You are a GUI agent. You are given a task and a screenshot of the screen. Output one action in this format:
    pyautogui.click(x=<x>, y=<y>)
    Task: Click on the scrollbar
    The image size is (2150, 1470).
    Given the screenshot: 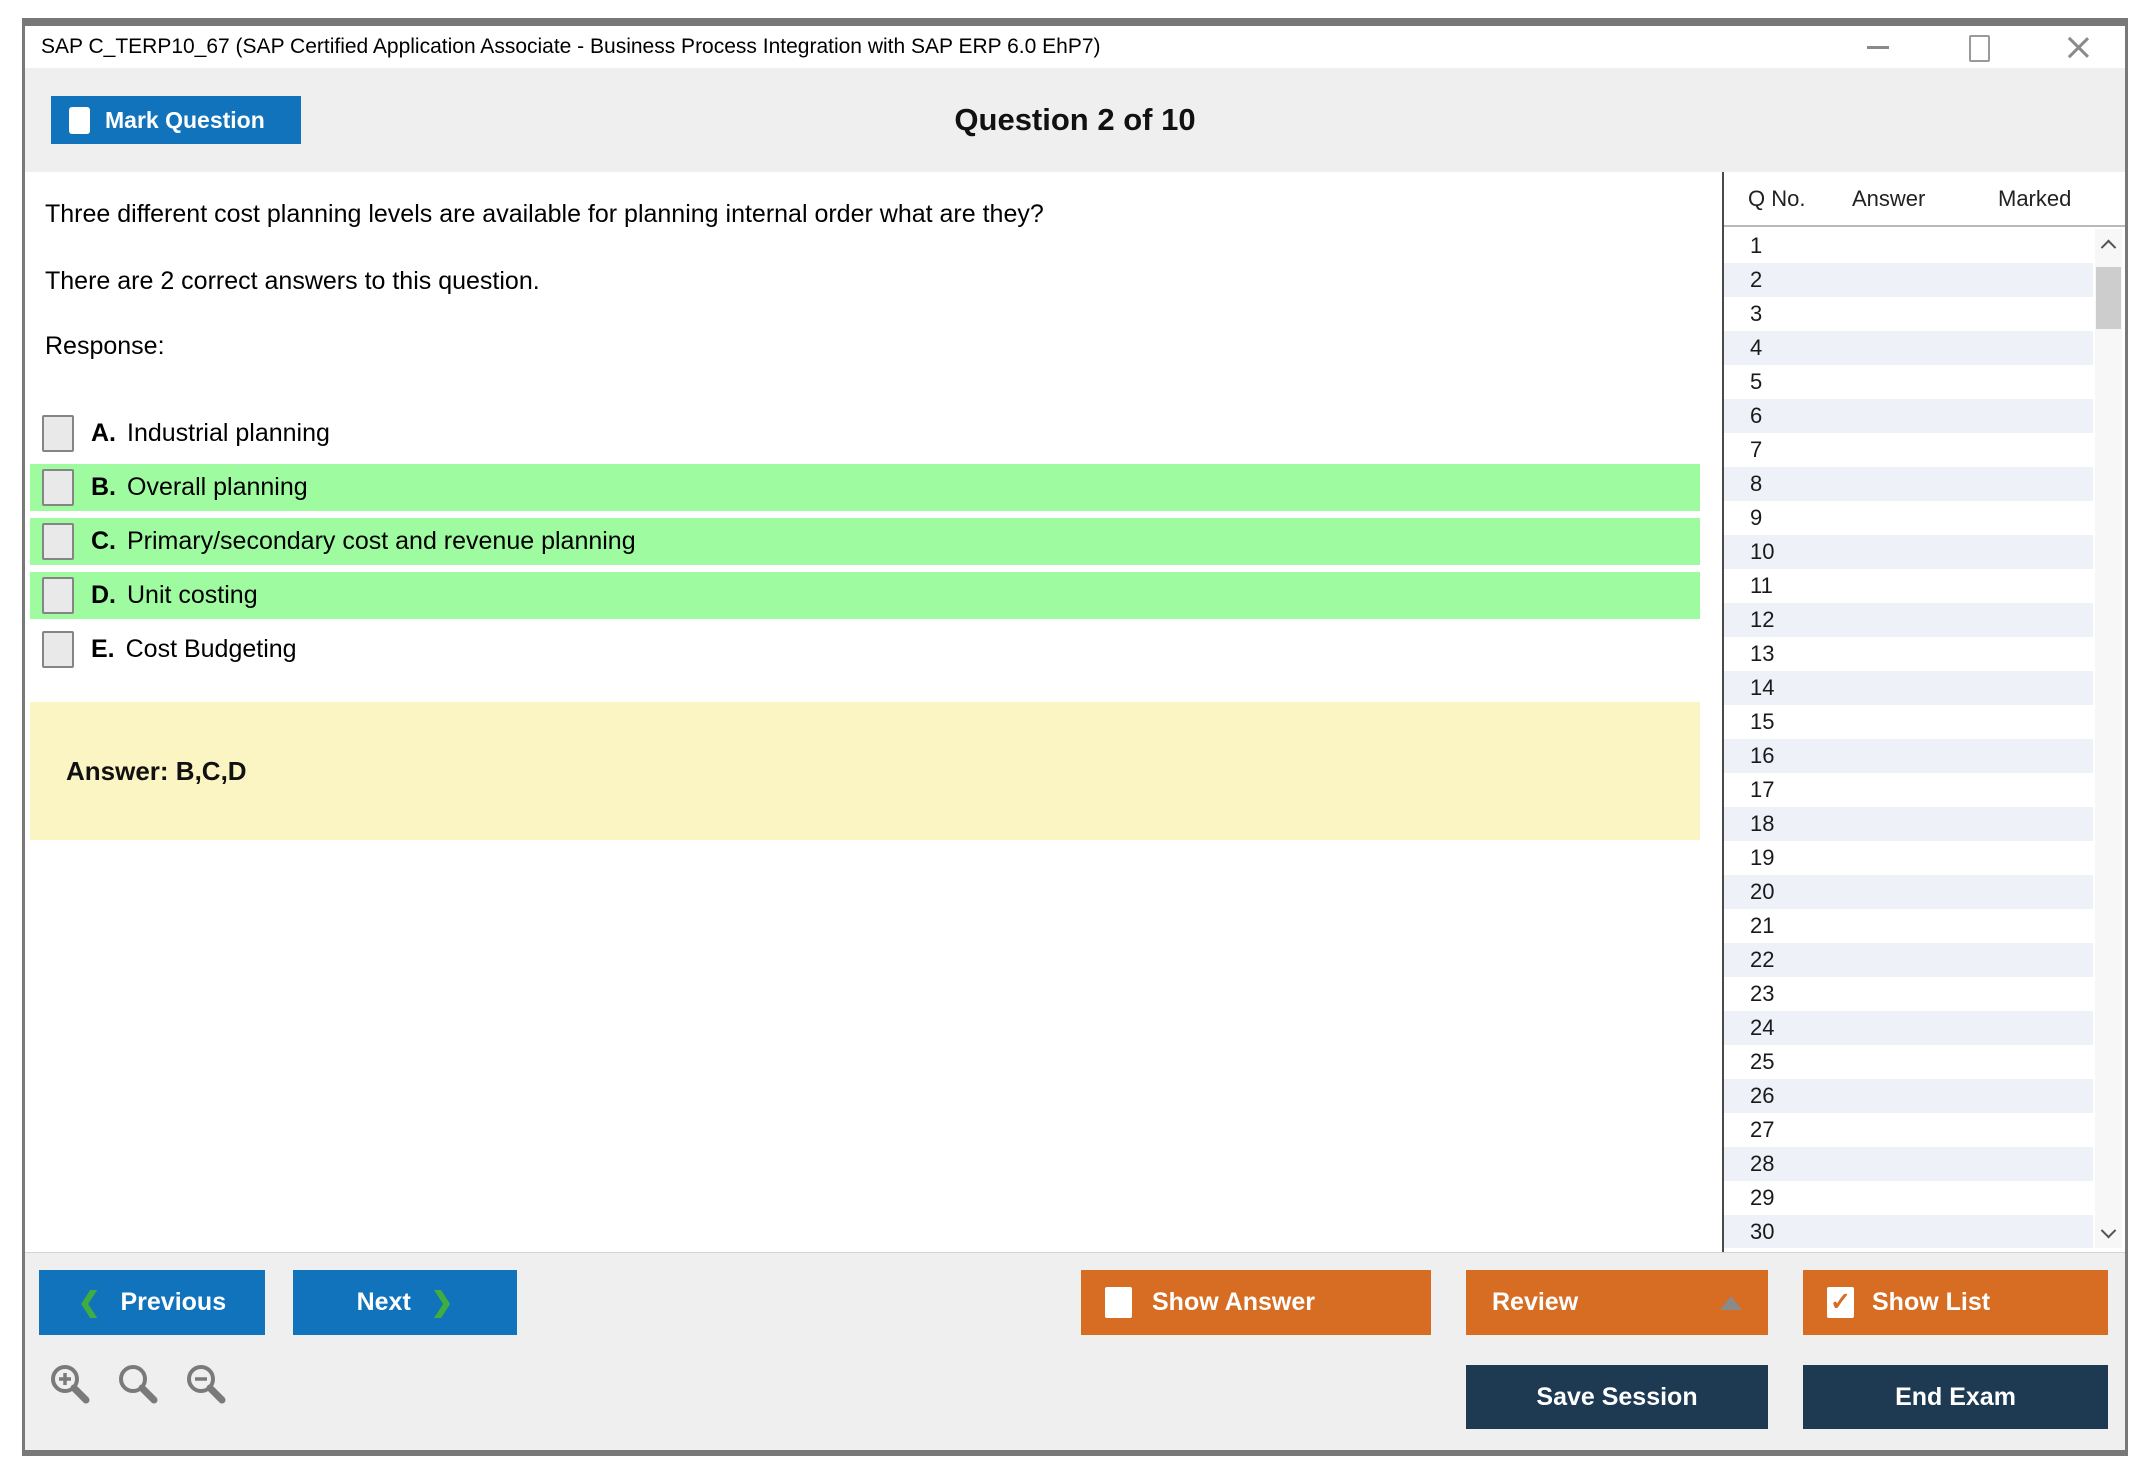 What is the action you would take?
    pyautogui.click(x=2108, y=738)
    